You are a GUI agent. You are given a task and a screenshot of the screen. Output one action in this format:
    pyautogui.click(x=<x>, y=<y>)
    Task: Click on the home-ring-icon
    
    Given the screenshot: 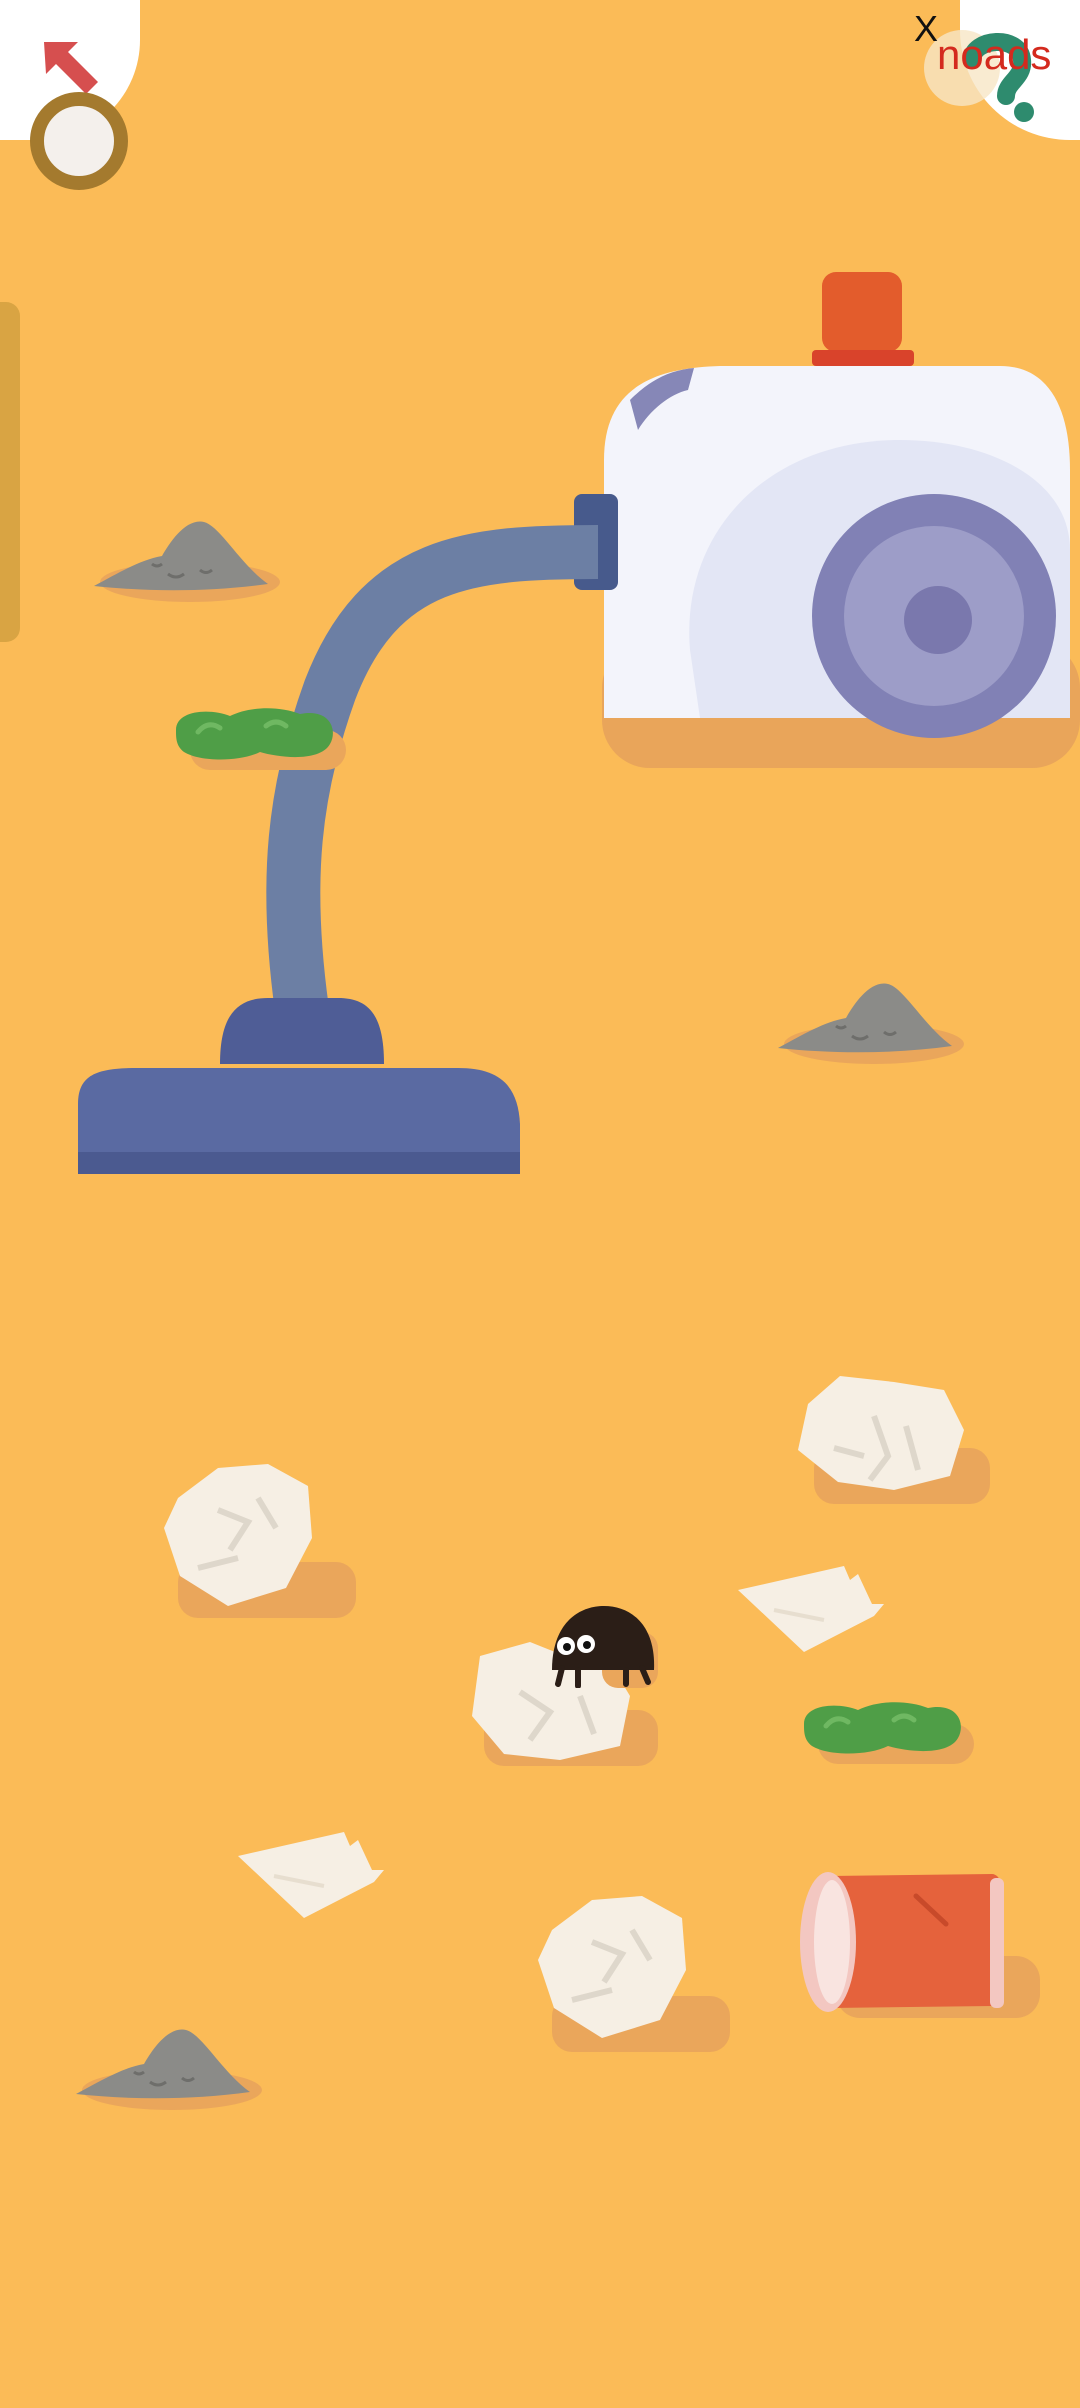 What is the action you would take?
    pyautogui.click(x=79, y=141)
    